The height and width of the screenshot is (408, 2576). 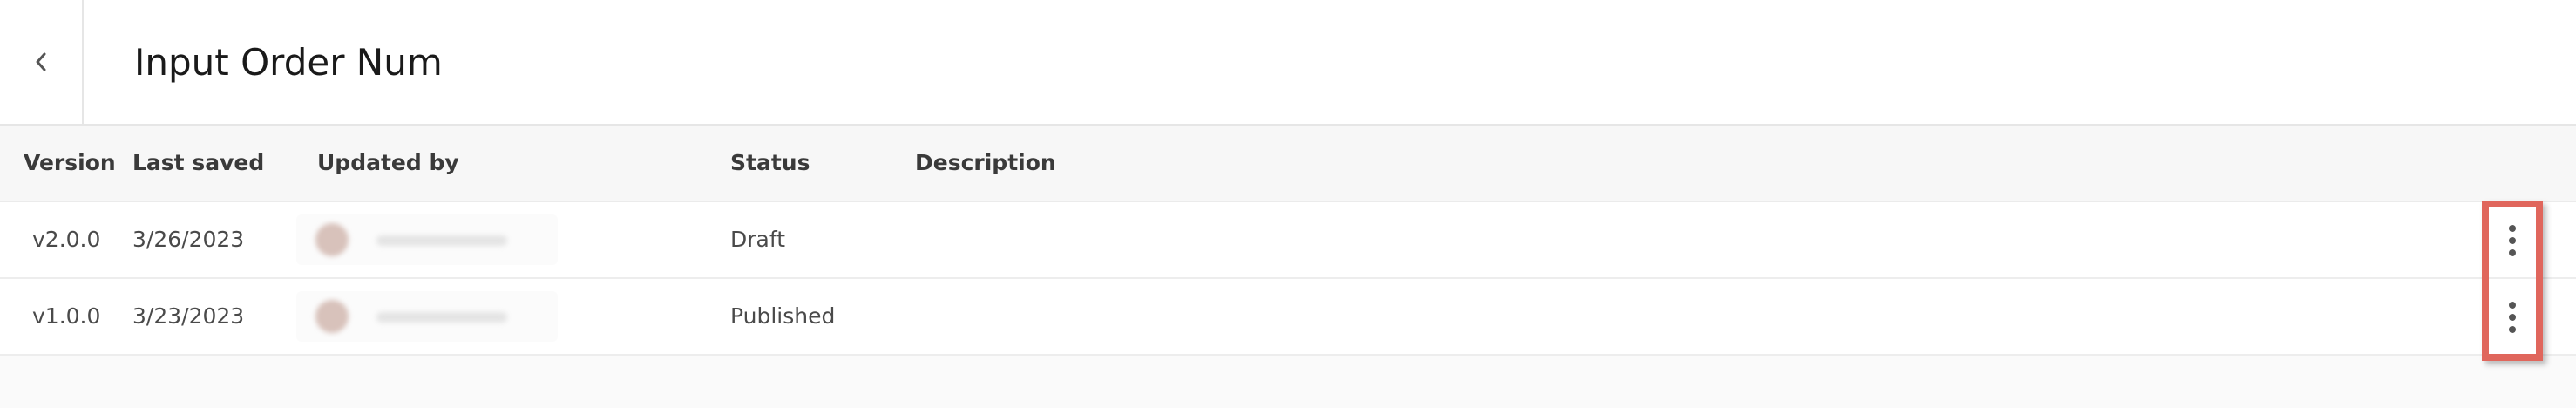 I want to click on version-cell: v1.0.0, so click(x=66, y=316).